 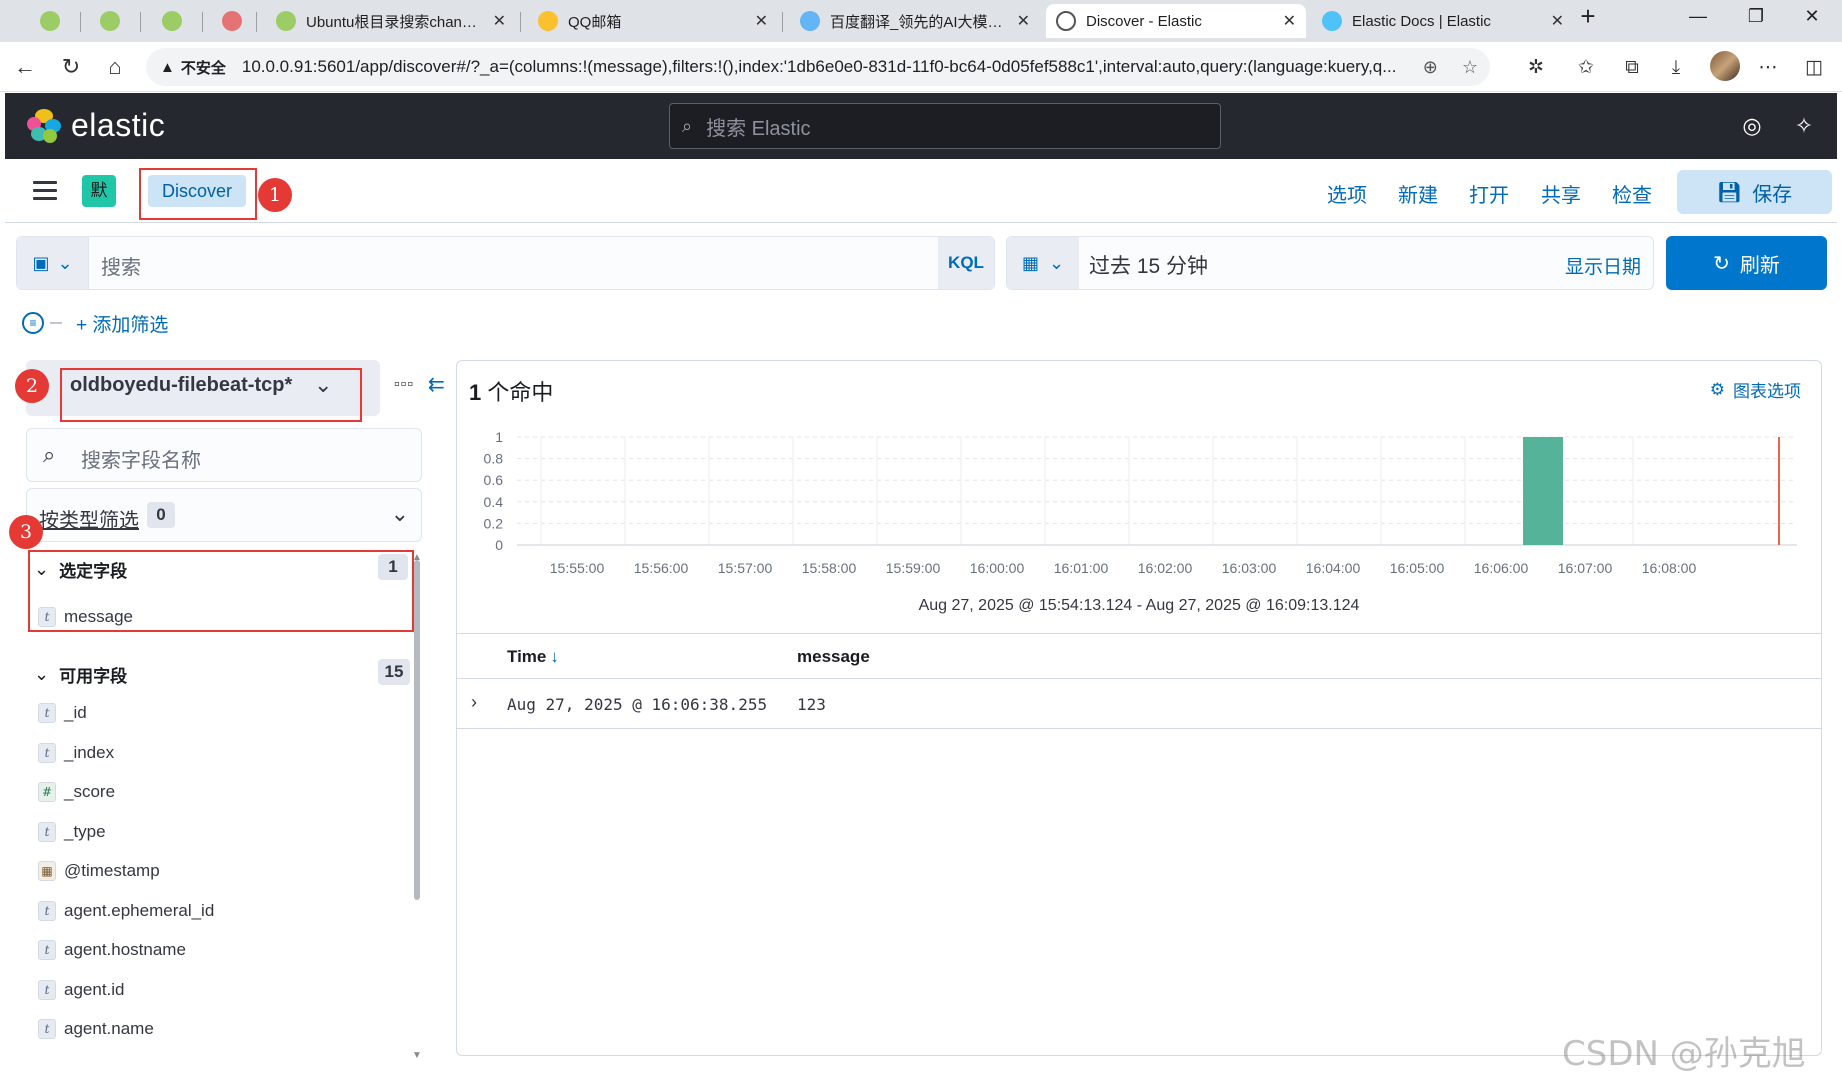 I want to click on extensions-icon: ✲, so click(x=1536, y=68).